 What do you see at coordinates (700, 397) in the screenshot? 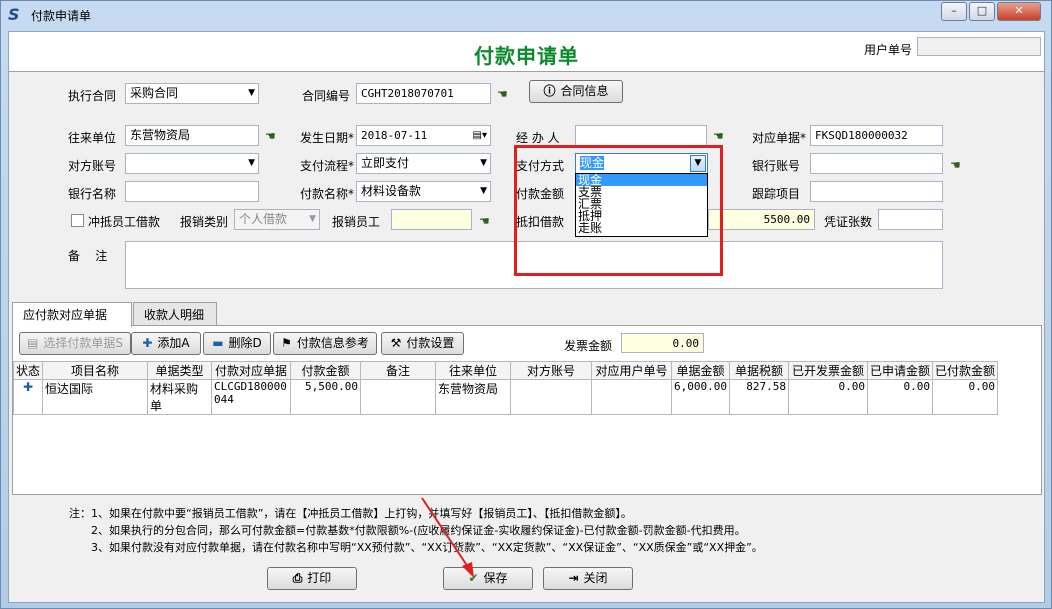
I see `cell-doc-amount: 6,000.00` at bounding box center [700, 397].